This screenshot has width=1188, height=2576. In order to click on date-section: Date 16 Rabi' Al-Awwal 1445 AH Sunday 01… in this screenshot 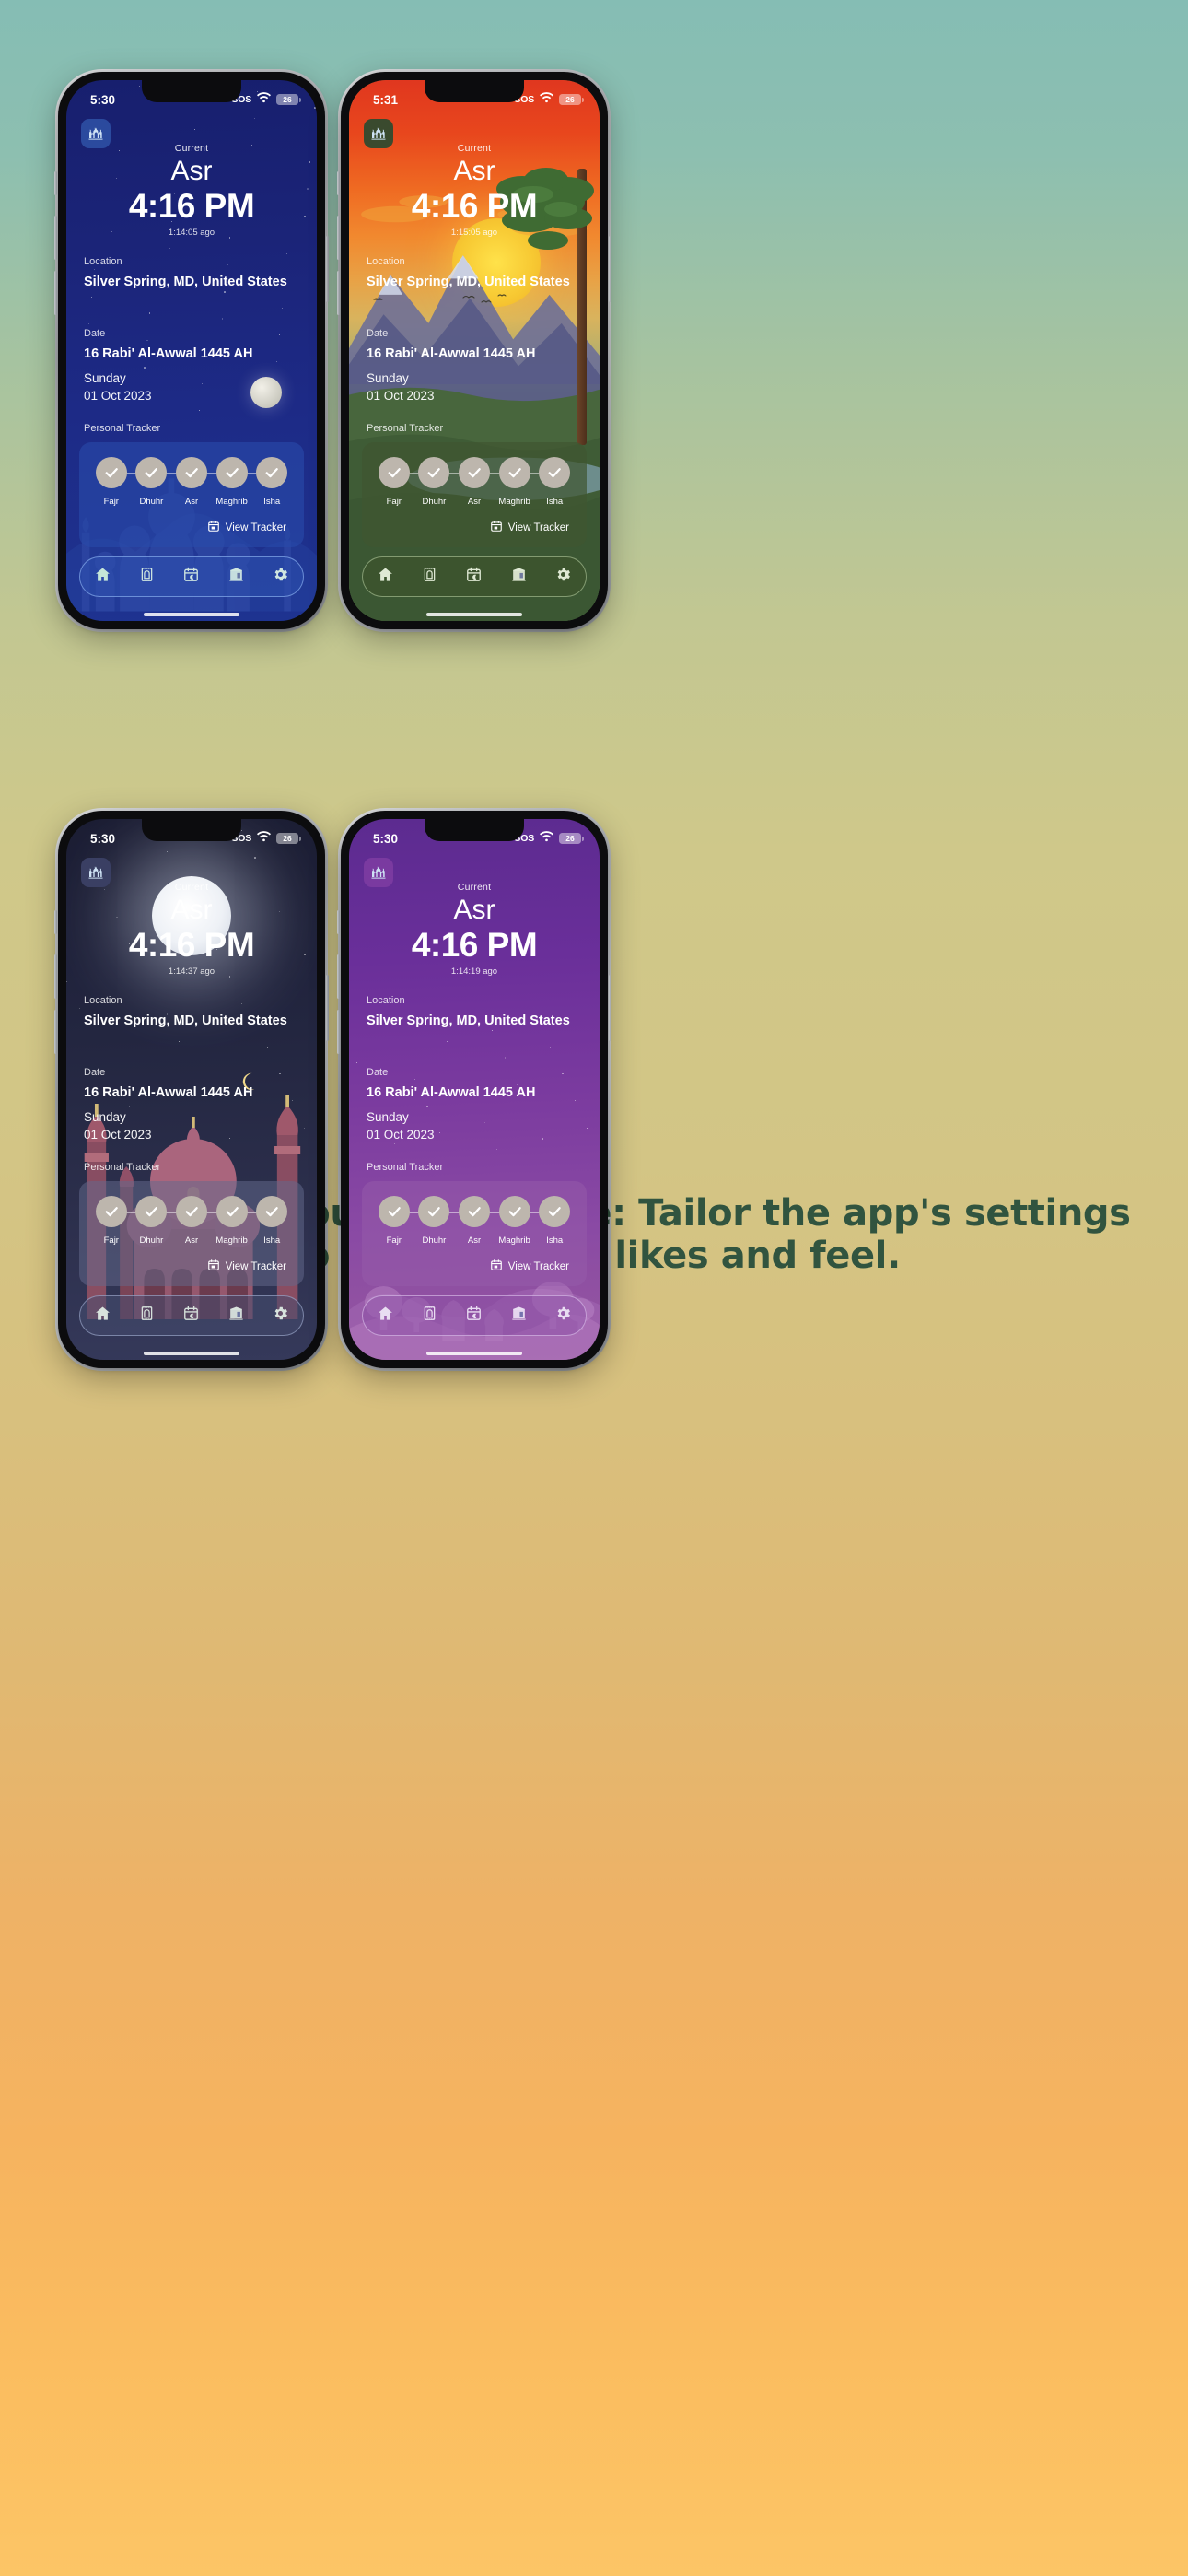, I will do `click(191, 1105)`.